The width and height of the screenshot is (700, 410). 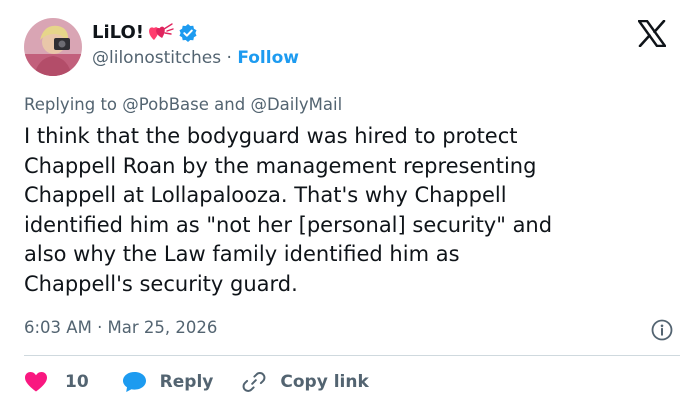 What do you see at coordinates (71, 104) in the screenshot?
I see `reply-prefix: Replying to` at bounding box center [71, 104].